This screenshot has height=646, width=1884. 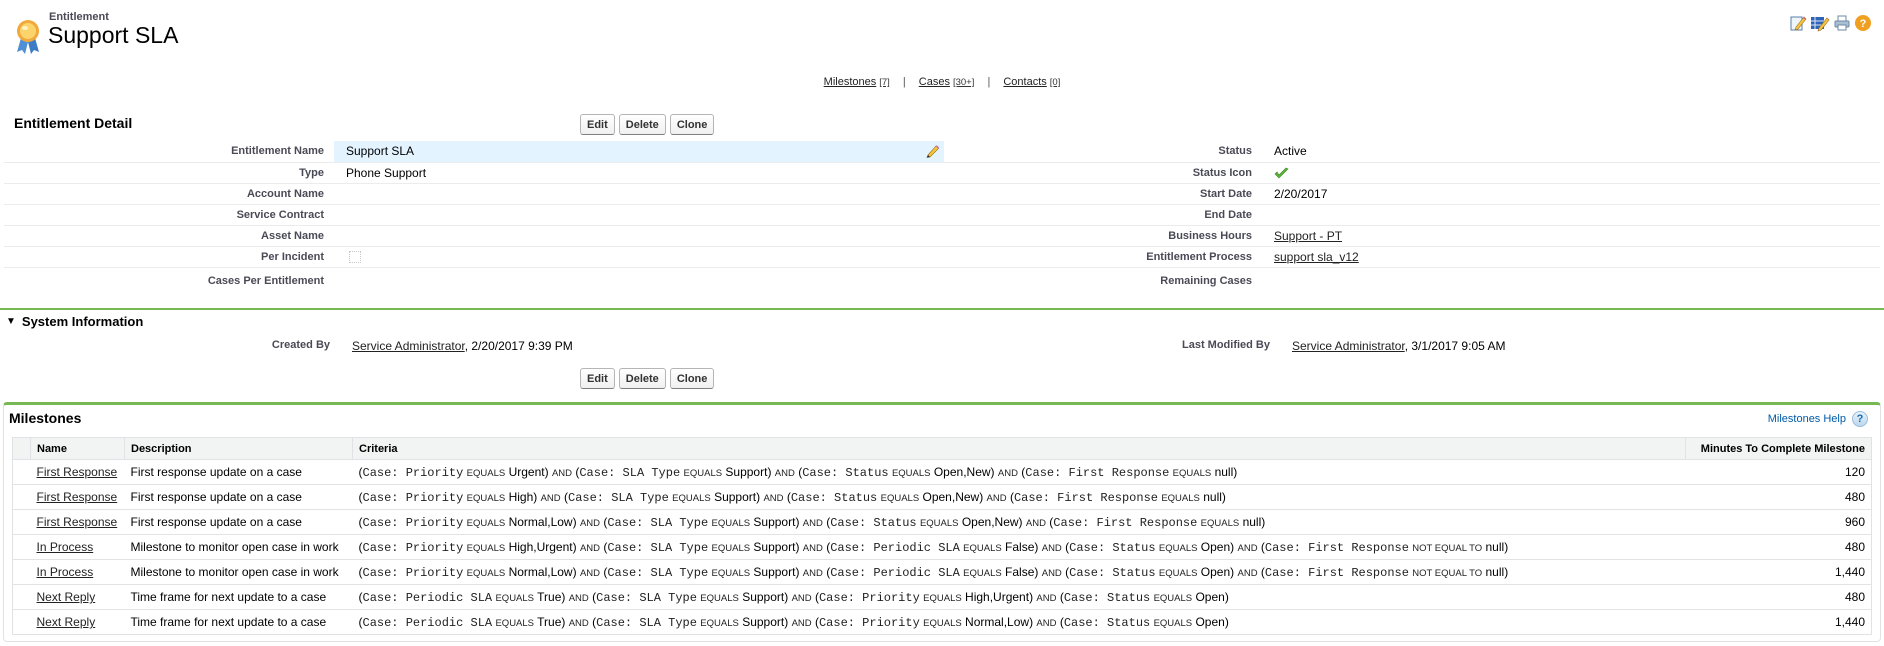 I want to click on criteria-value: Open,New, so click(x=990, y=521).